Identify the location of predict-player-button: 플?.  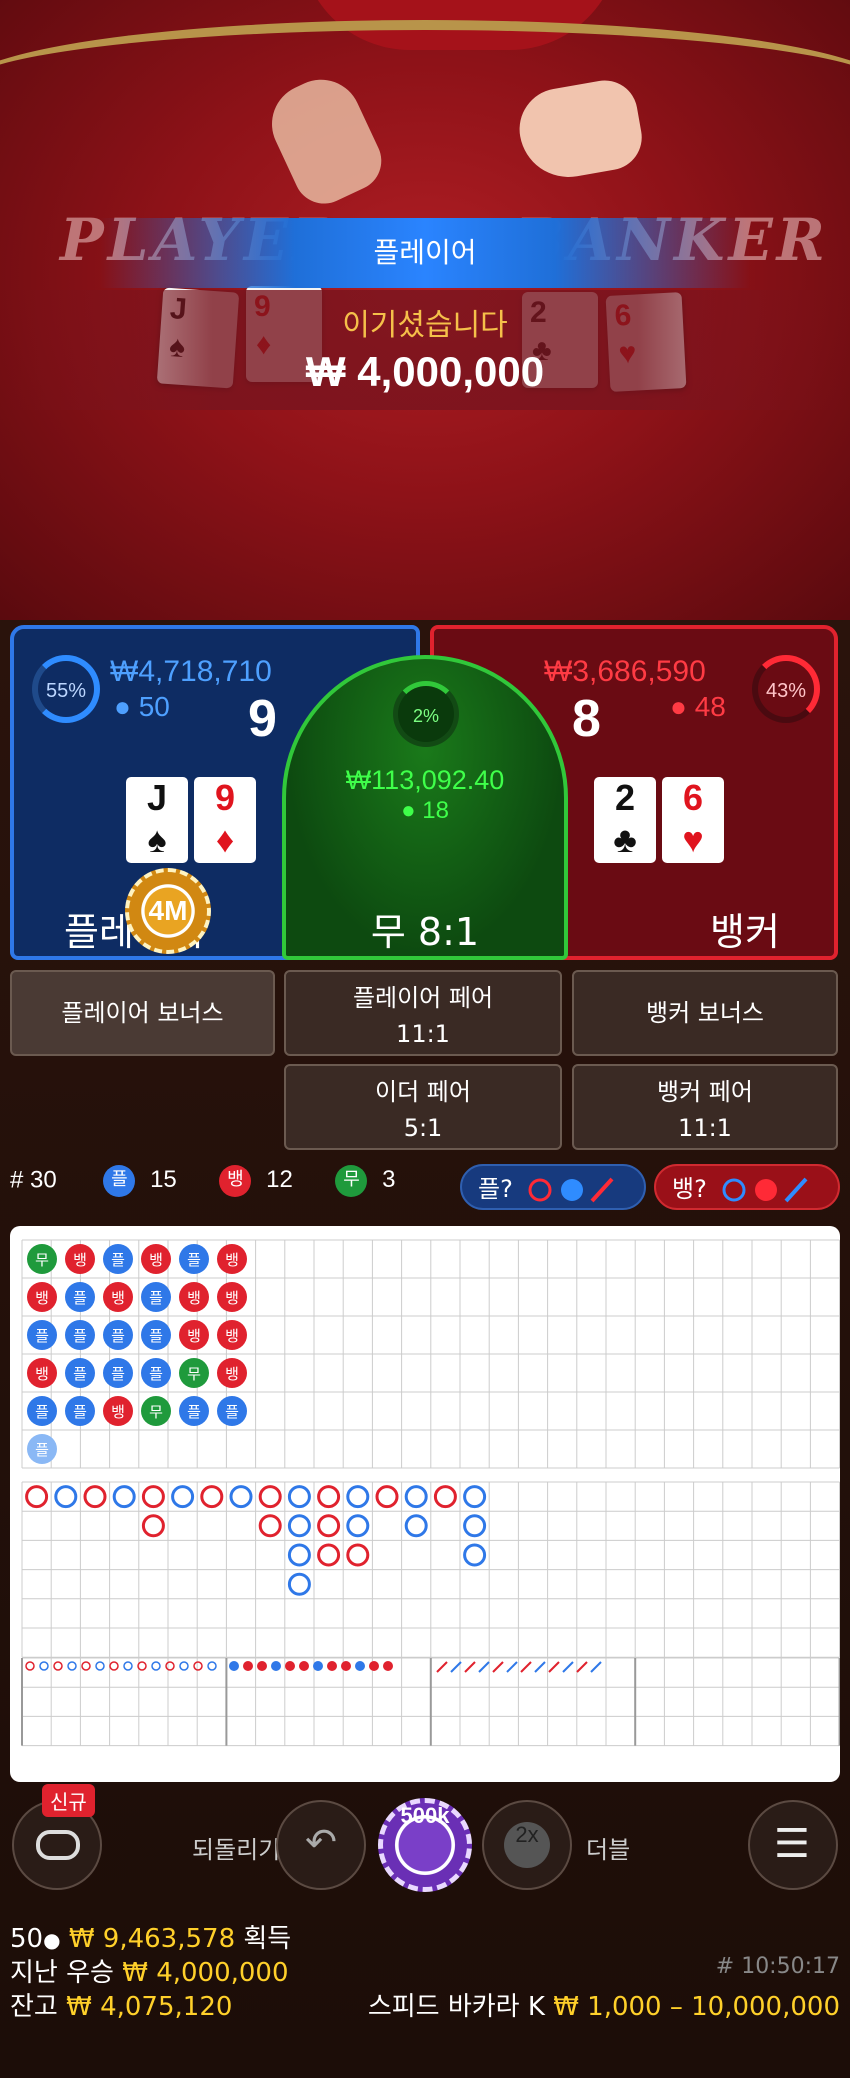
(553, 1187).